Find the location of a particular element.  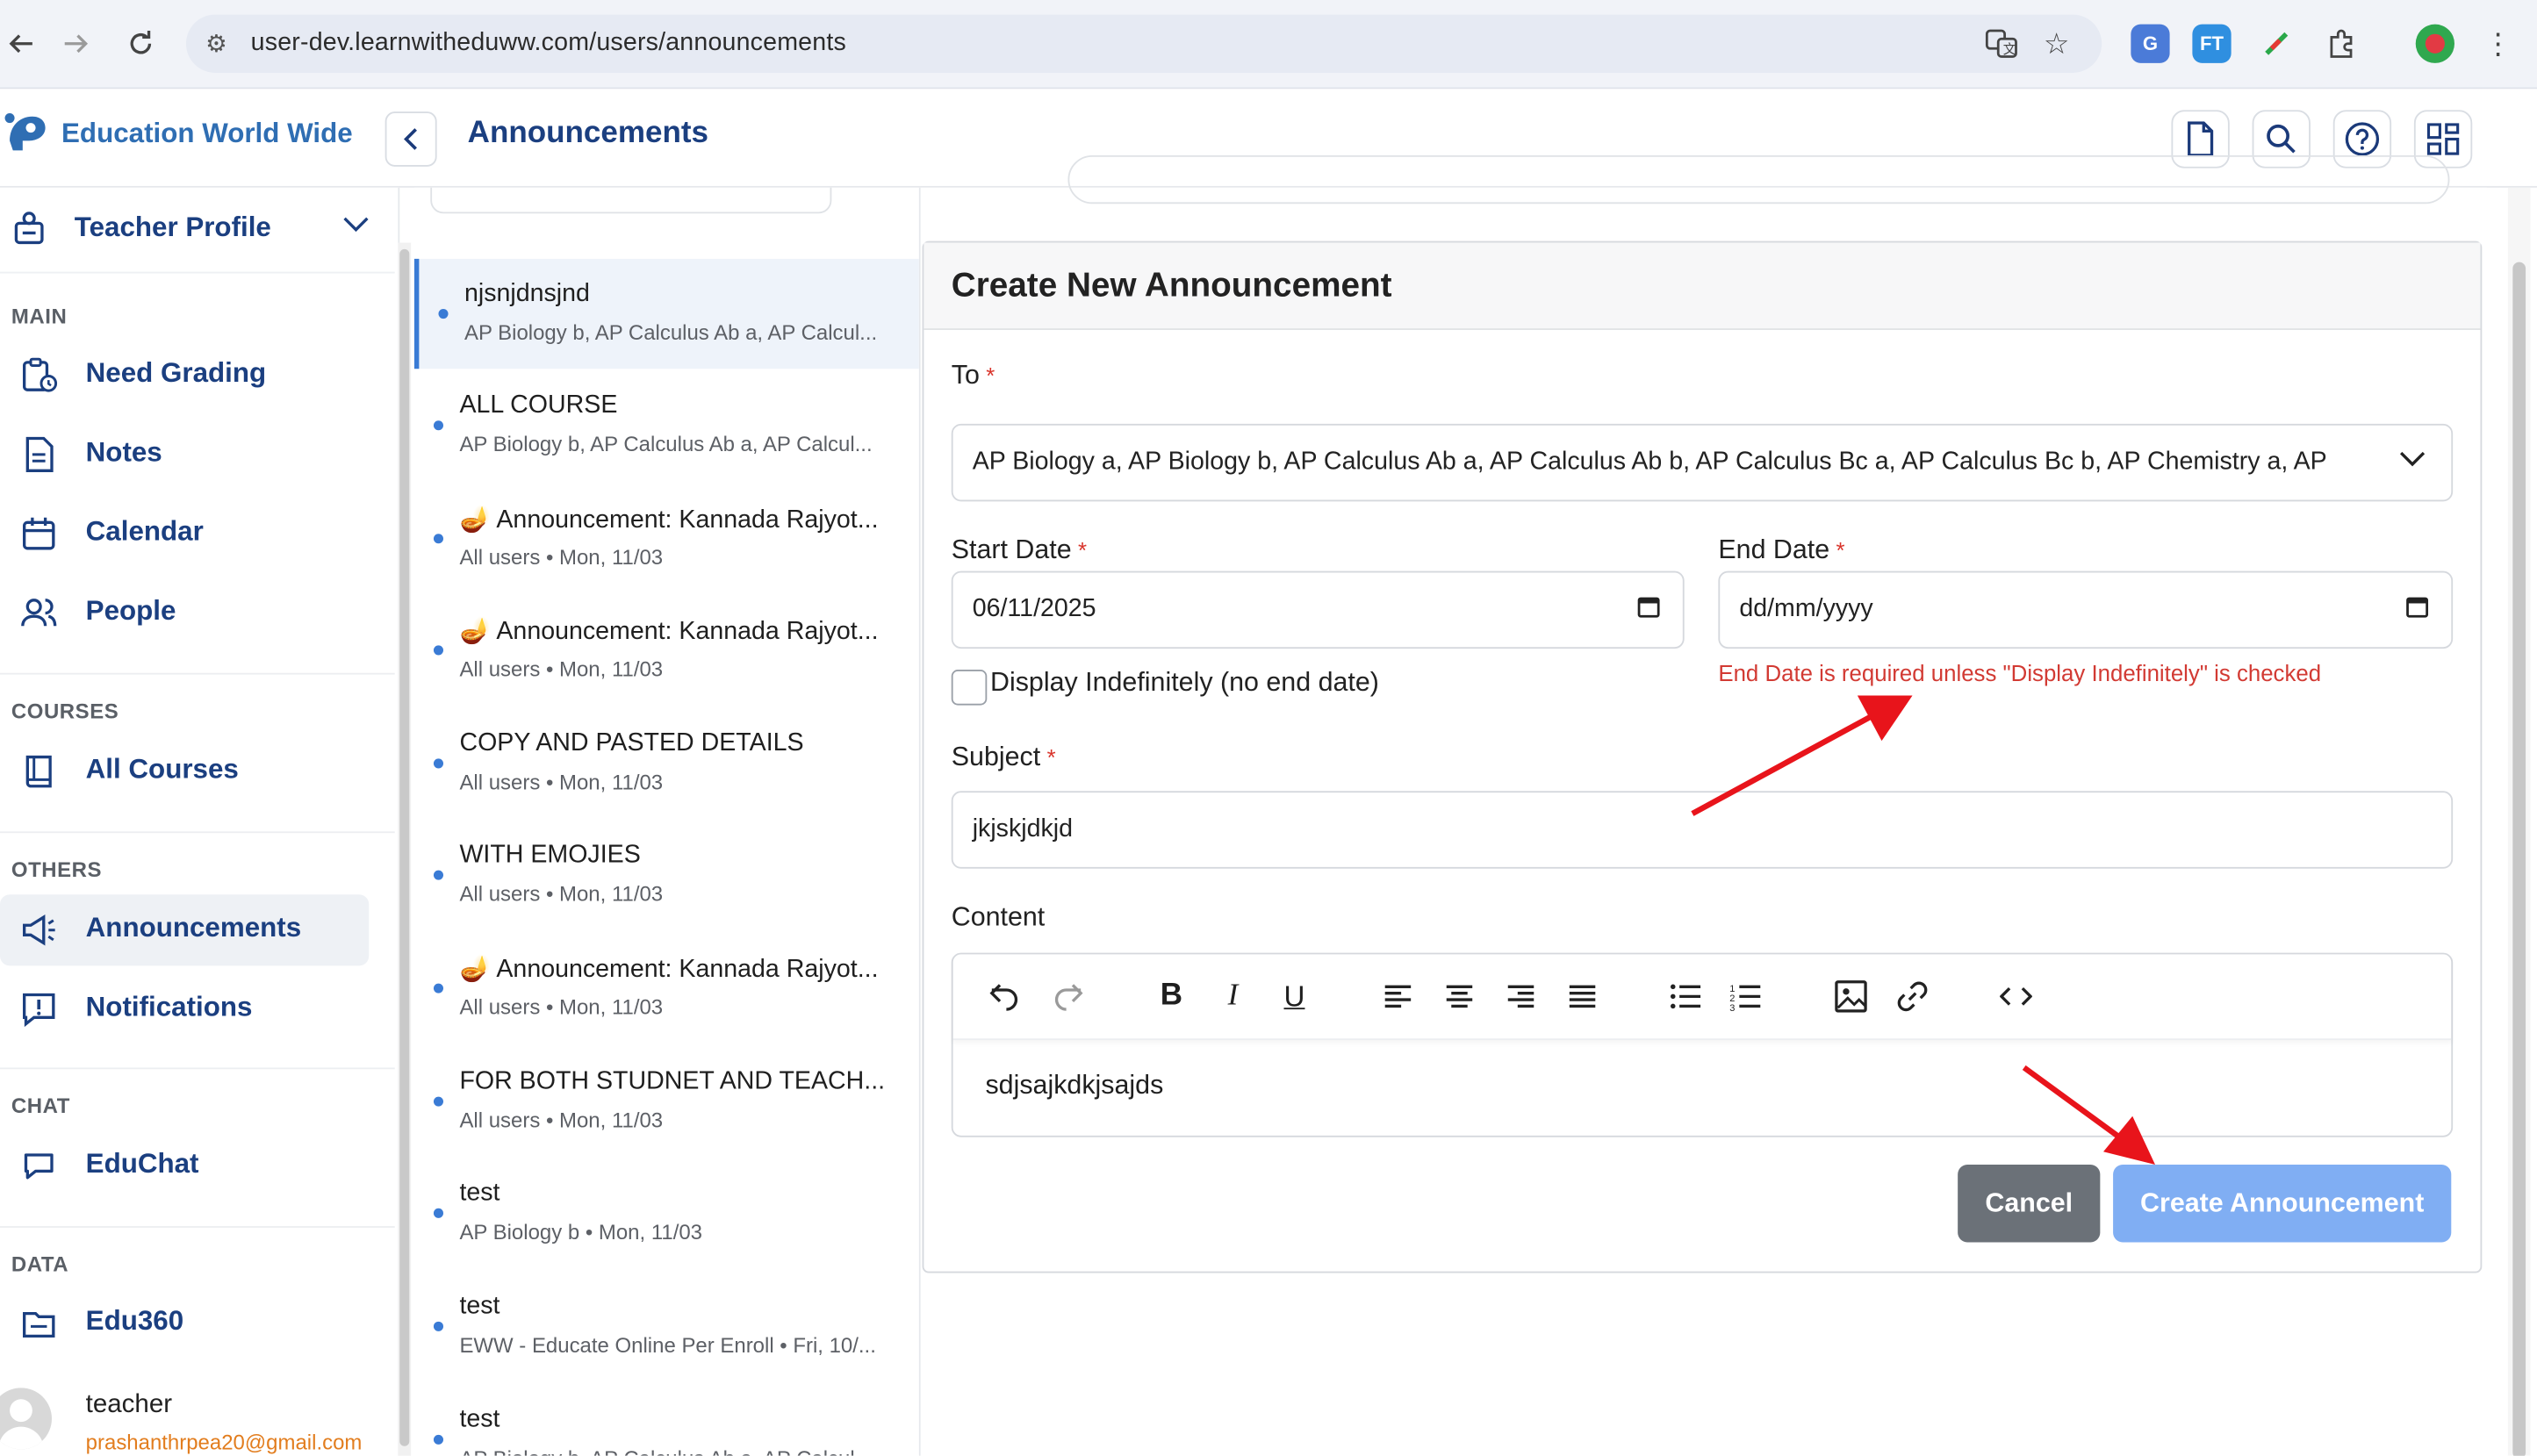

bullet-list-icon is located at coordinates (1685, 996).